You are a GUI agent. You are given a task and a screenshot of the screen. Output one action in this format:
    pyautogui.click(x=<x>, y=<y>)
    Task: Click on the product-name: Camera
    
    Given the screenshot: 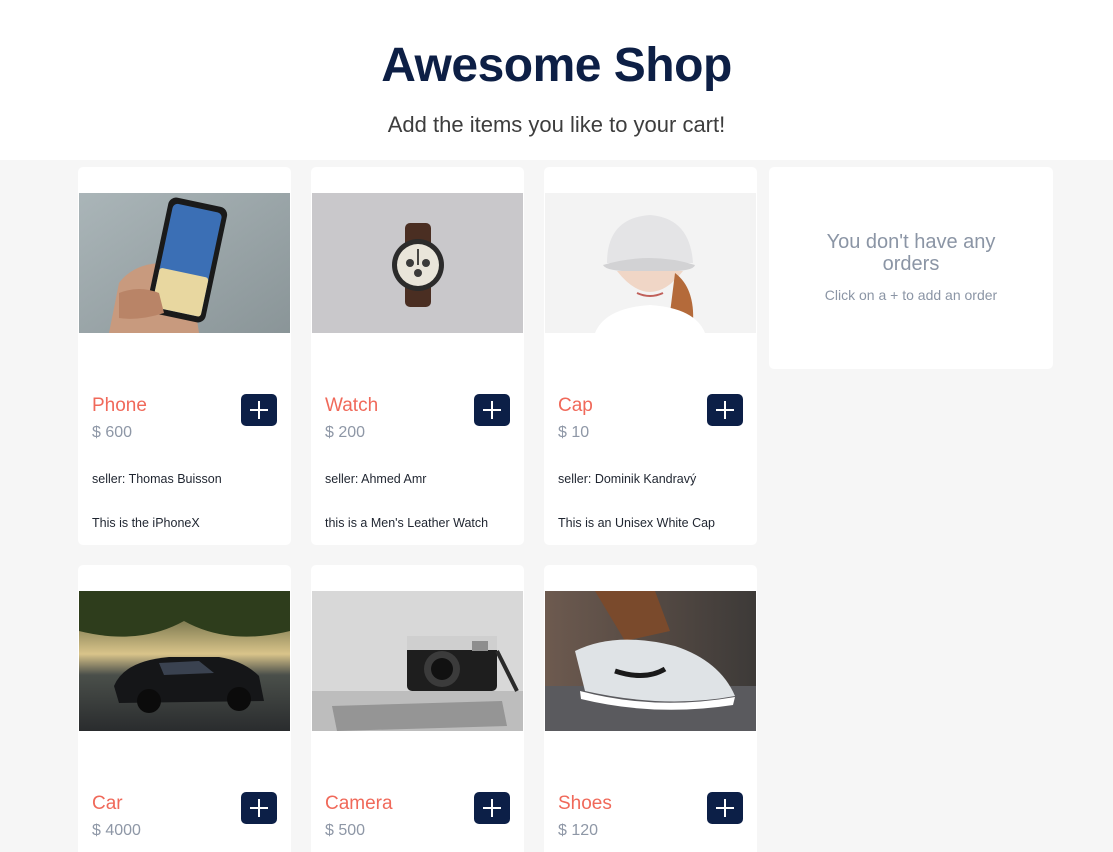 What is the action you would take?
    pyautogui.click(x=359, y=803)
    